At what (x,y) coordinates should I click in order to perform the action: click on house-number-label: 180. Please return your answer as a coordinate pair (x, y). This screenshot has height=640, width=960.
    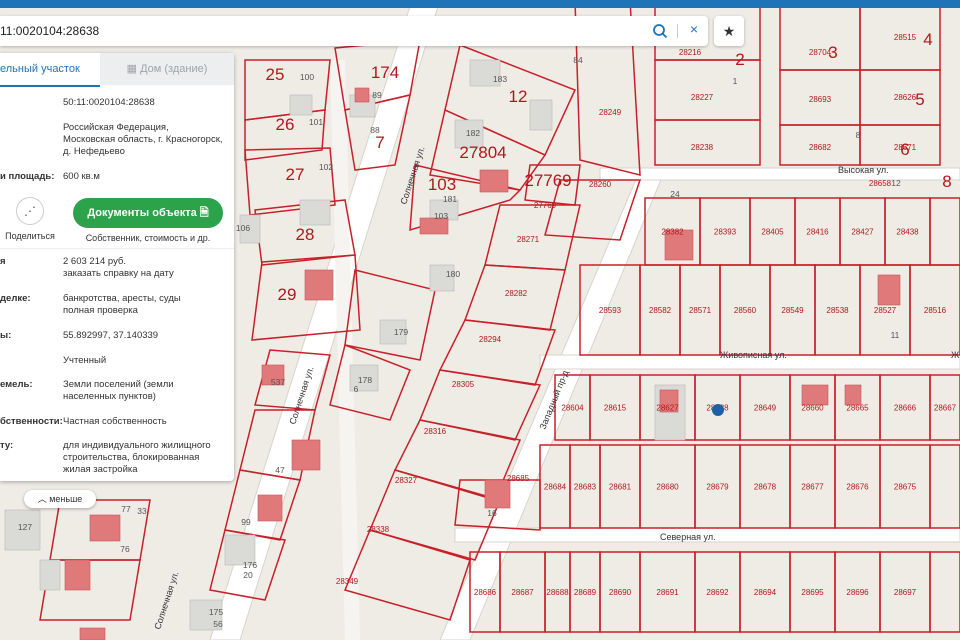
    Looking at the image, I should click on (453, 274).